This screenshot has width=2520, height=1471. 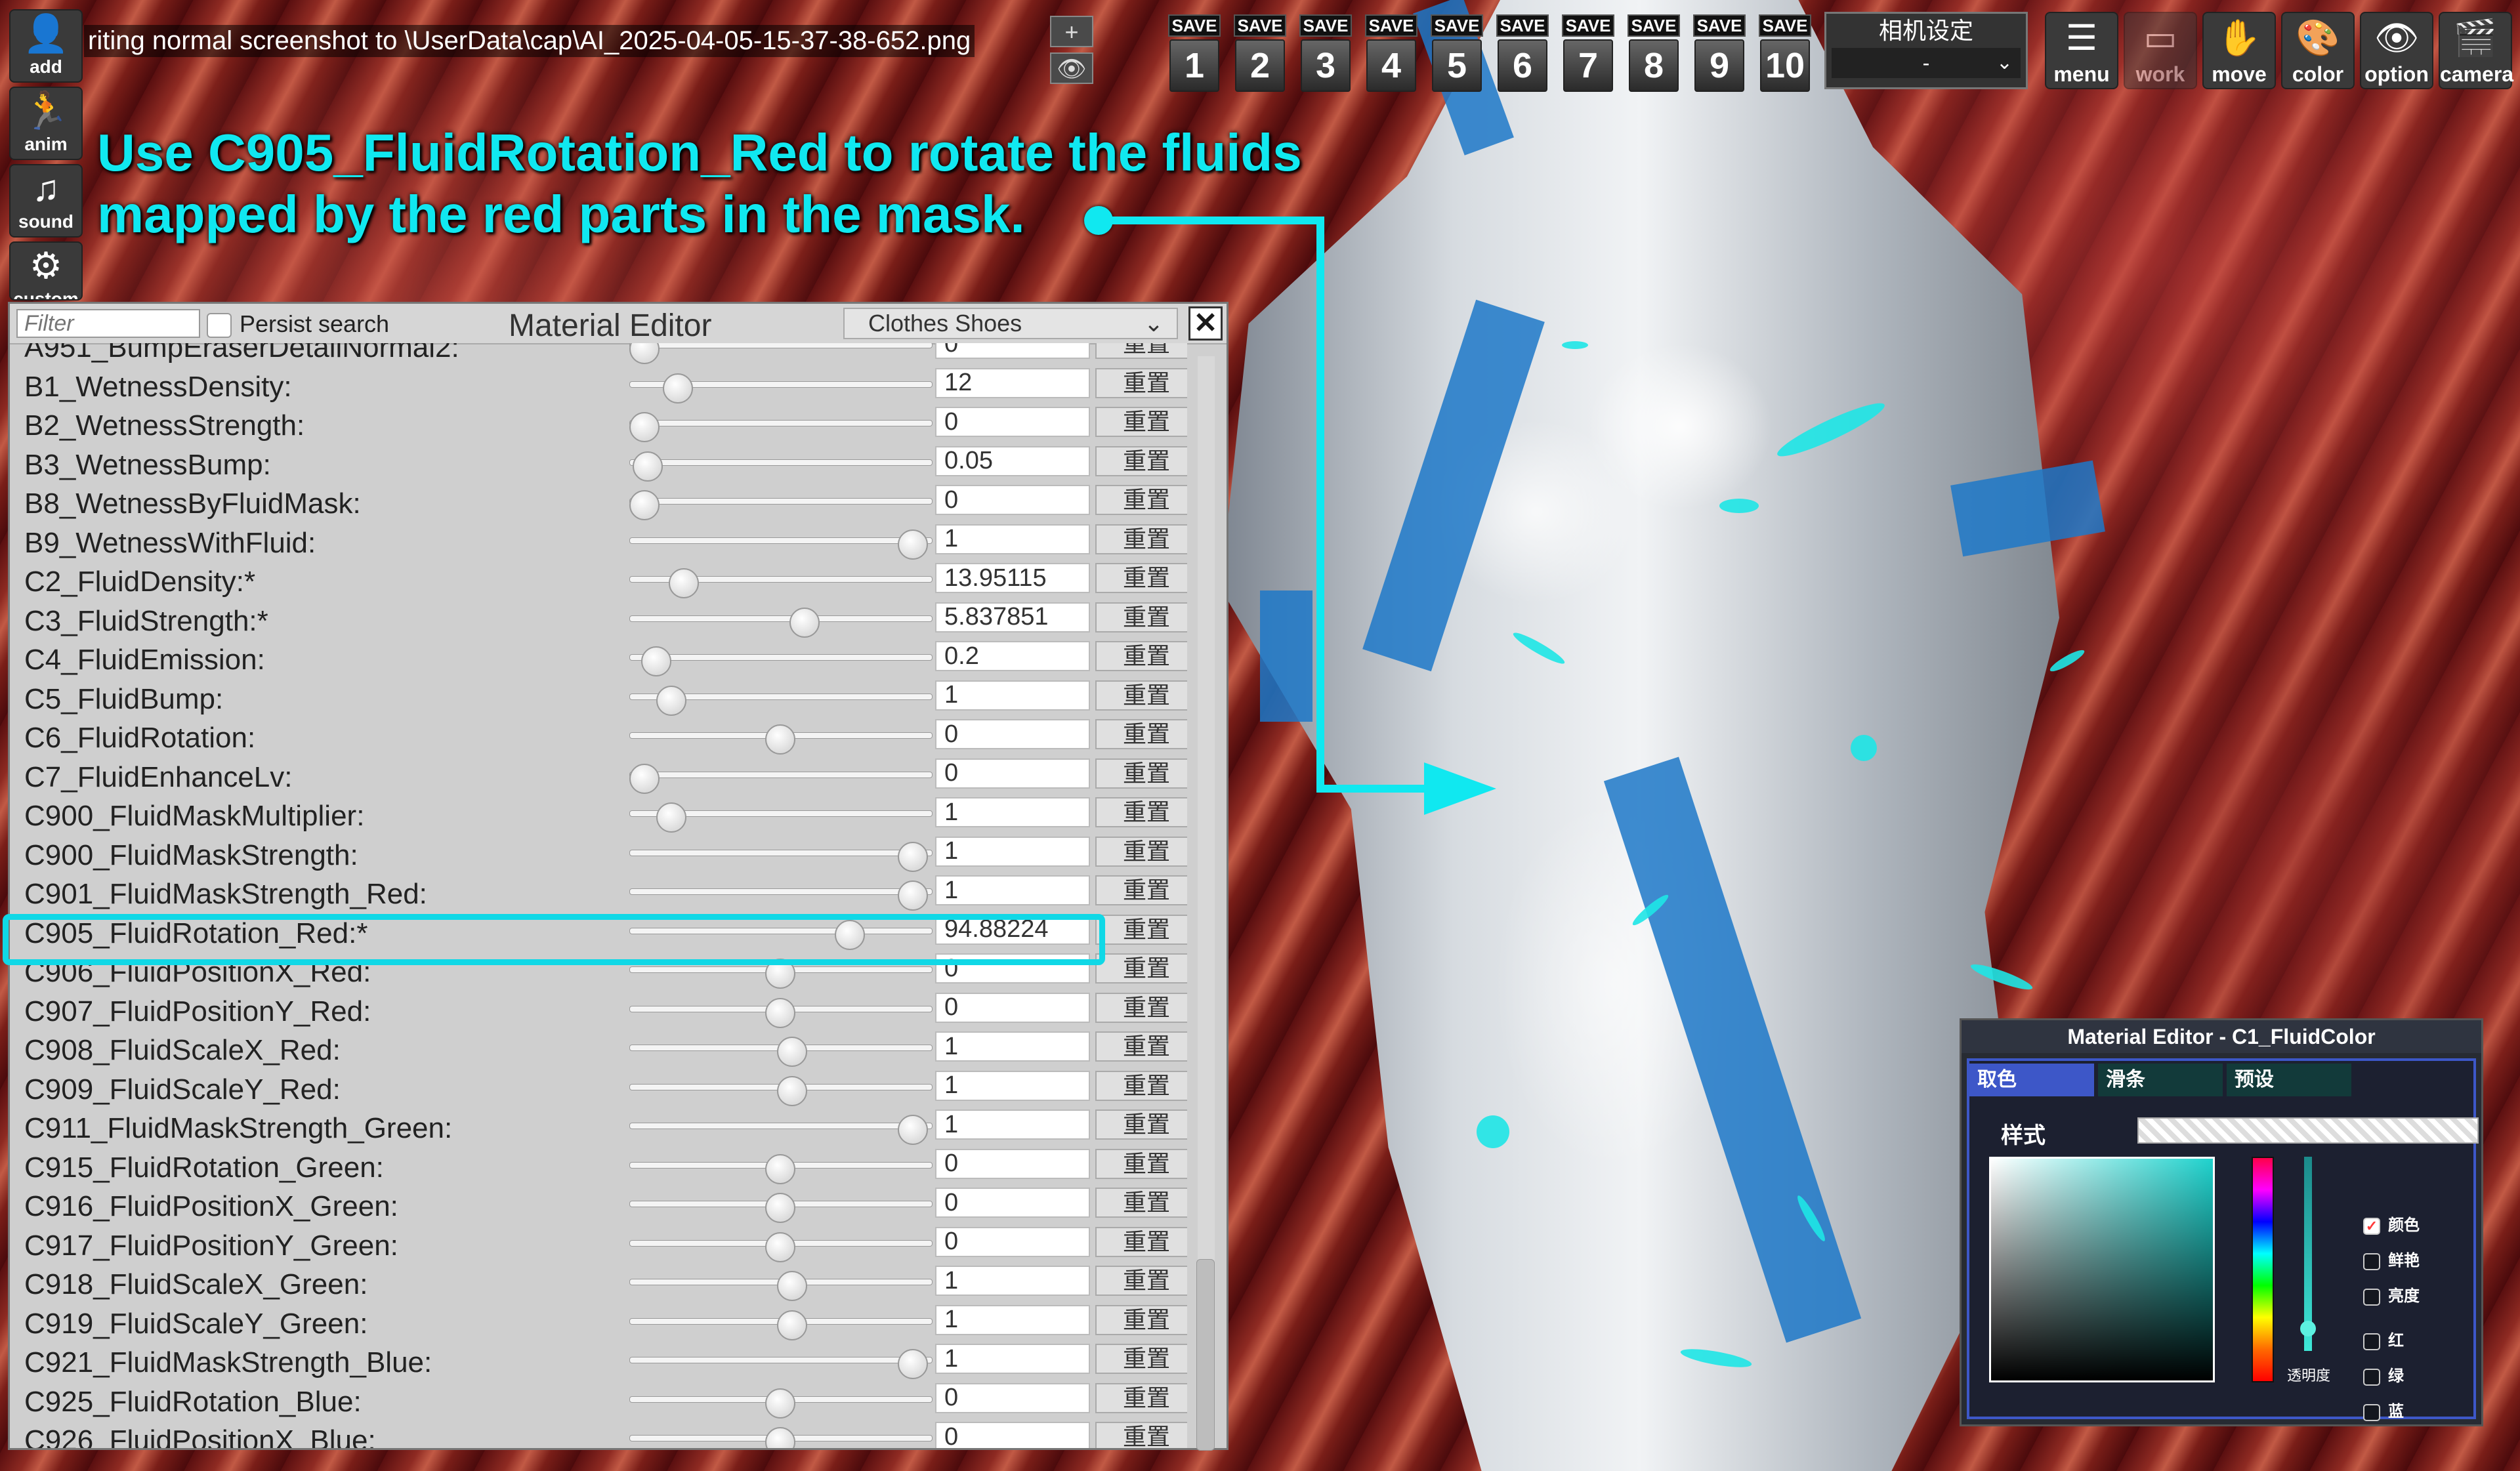 What do you see at coordinates (1071, 31) in the screenshot?
I see `zoom-plus-button: +` at bounding box center [1071, 31].